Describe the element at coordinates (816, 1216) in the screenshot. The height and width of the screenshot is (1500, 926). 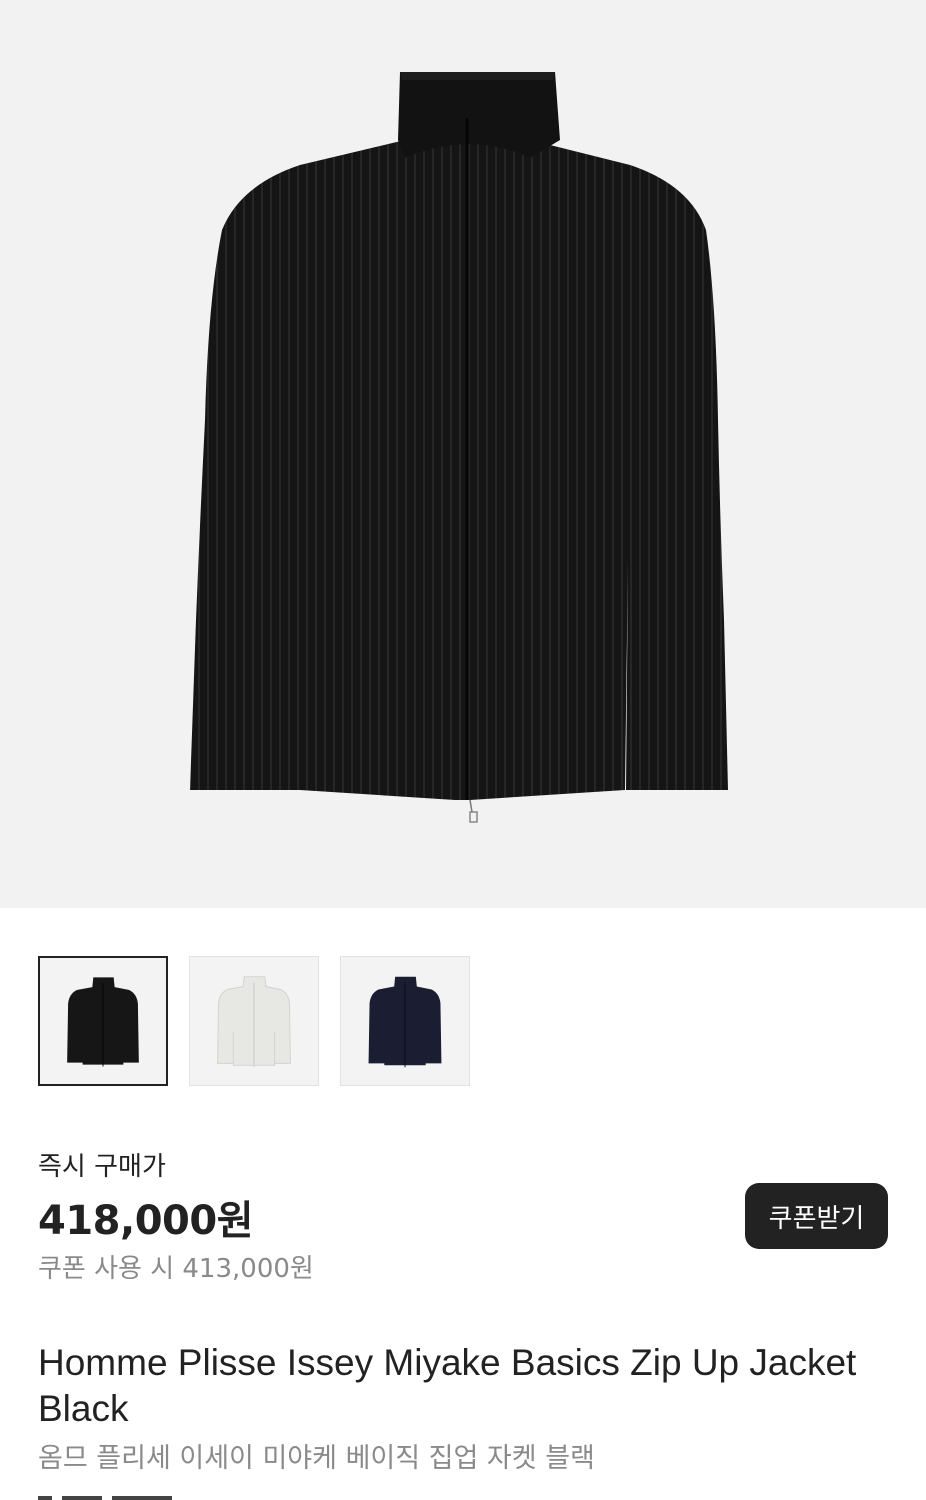
I see `get-coupon-button: 쿠폰받기` at that location.